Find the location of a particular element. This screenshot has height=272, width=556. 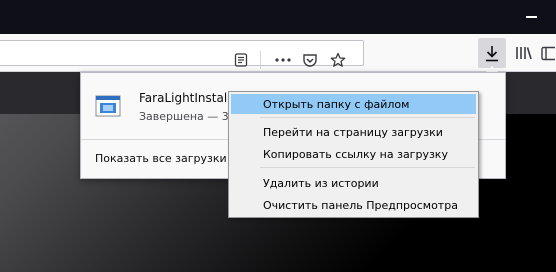

menu-item-label: Открыть папку с файлом is located at coordinates (336, 104).